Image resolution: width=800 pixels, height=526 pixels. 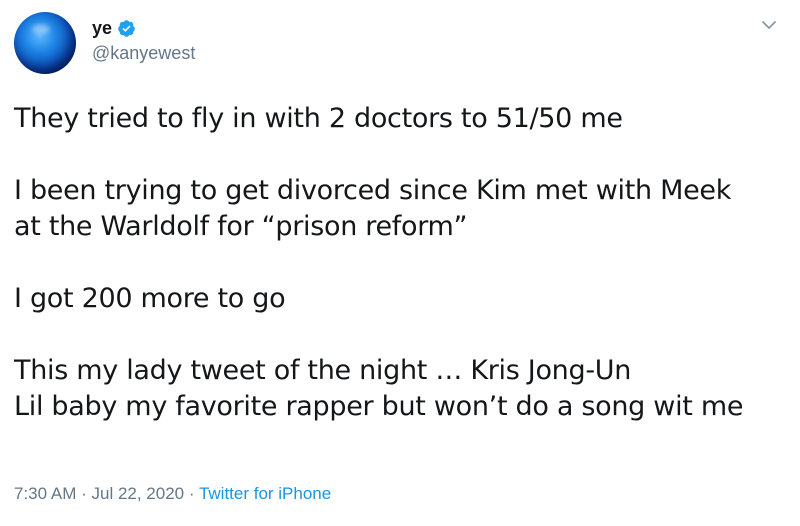 I want to click on tweet-date: Jul 22, 2020, so click(x=137, y=493).